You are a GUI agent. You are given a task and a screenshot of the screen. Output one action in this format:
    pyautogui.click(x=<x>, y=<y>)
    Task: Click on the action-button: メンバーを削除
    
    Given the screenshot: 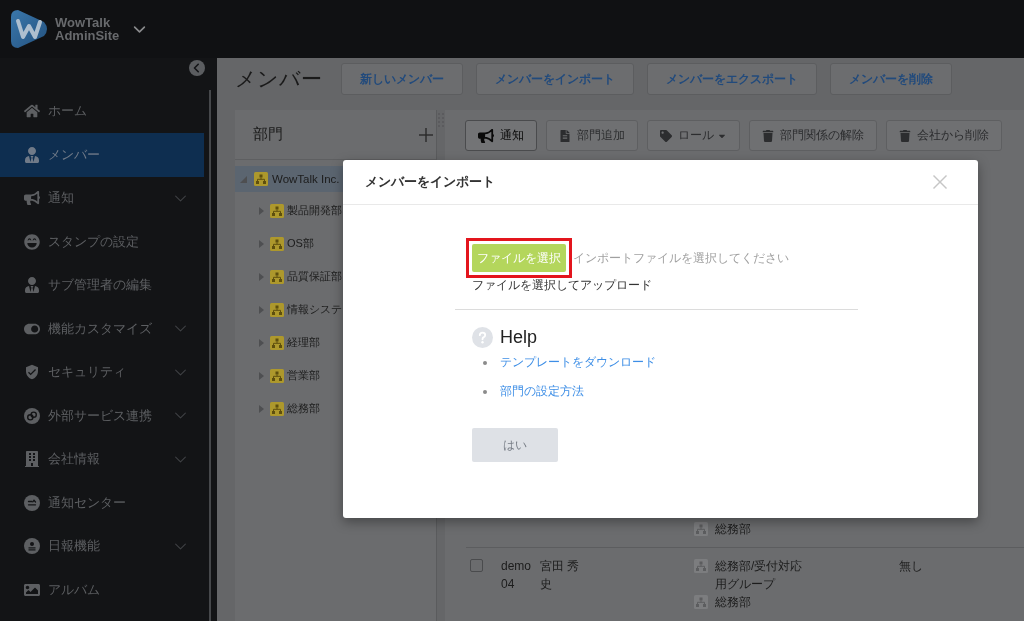 What is the action you would take?
    pyautogui.click(x=891, y=79)
    